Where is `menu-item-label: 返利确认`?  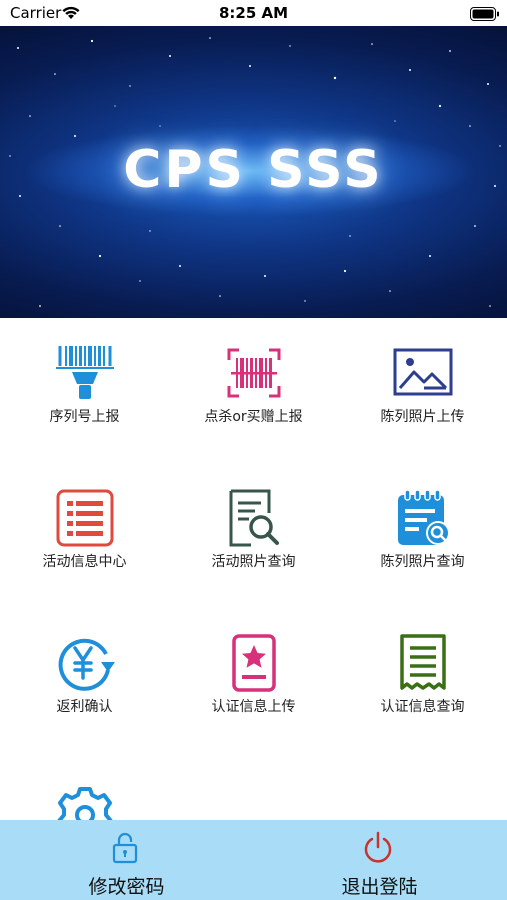
menu-item-label: 返利确认 is located at coordinates (84, 707).